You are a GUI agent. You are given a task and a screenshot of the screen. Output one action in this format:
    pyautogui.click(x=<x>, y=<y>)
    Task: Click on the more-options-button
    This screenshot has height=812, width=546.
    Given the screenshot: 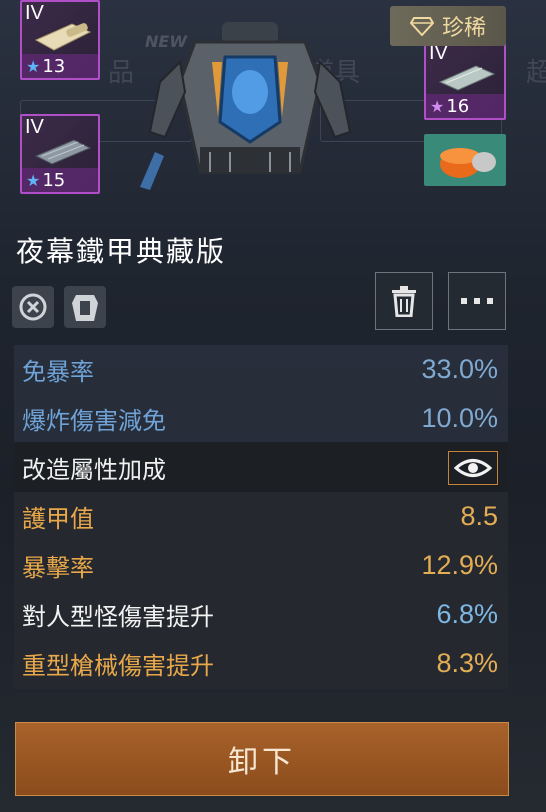 What is the action you would take?
    pyautogui.click(x=477, y=301)
    